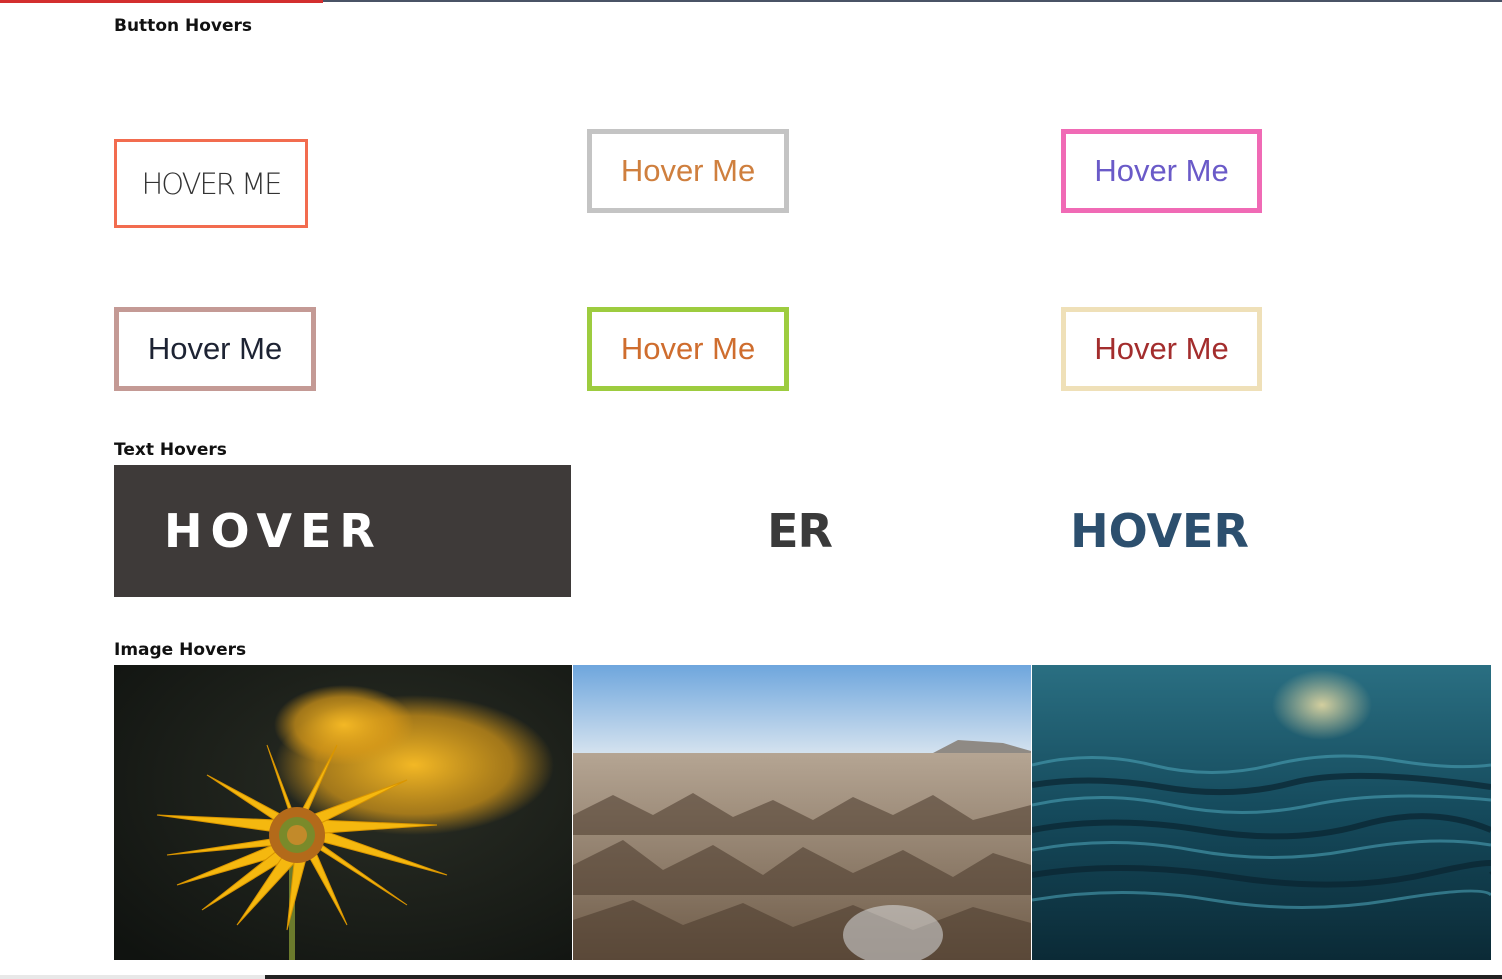 The height and width of the screenshot is (979, 1502). What do you see at coordinates (132, 977) in the screenshot?
I see `horizontal-scrollbar-thumb` at bounding box center [132, 977].